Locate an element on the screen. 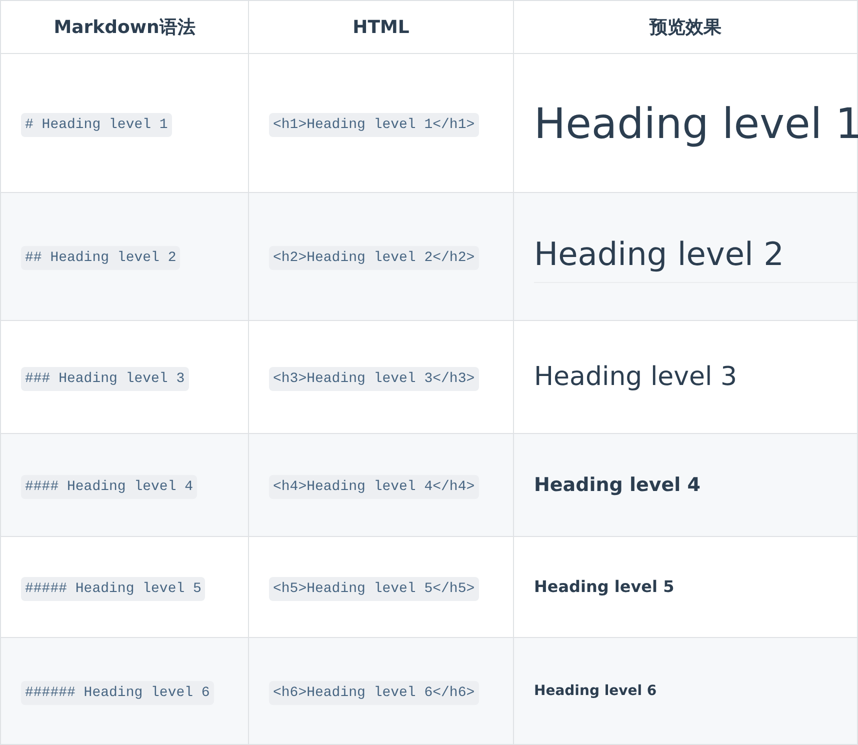 The image size is (858, 745). markdown-code: #### Heading level 4 is located at coordinates (109, 486).